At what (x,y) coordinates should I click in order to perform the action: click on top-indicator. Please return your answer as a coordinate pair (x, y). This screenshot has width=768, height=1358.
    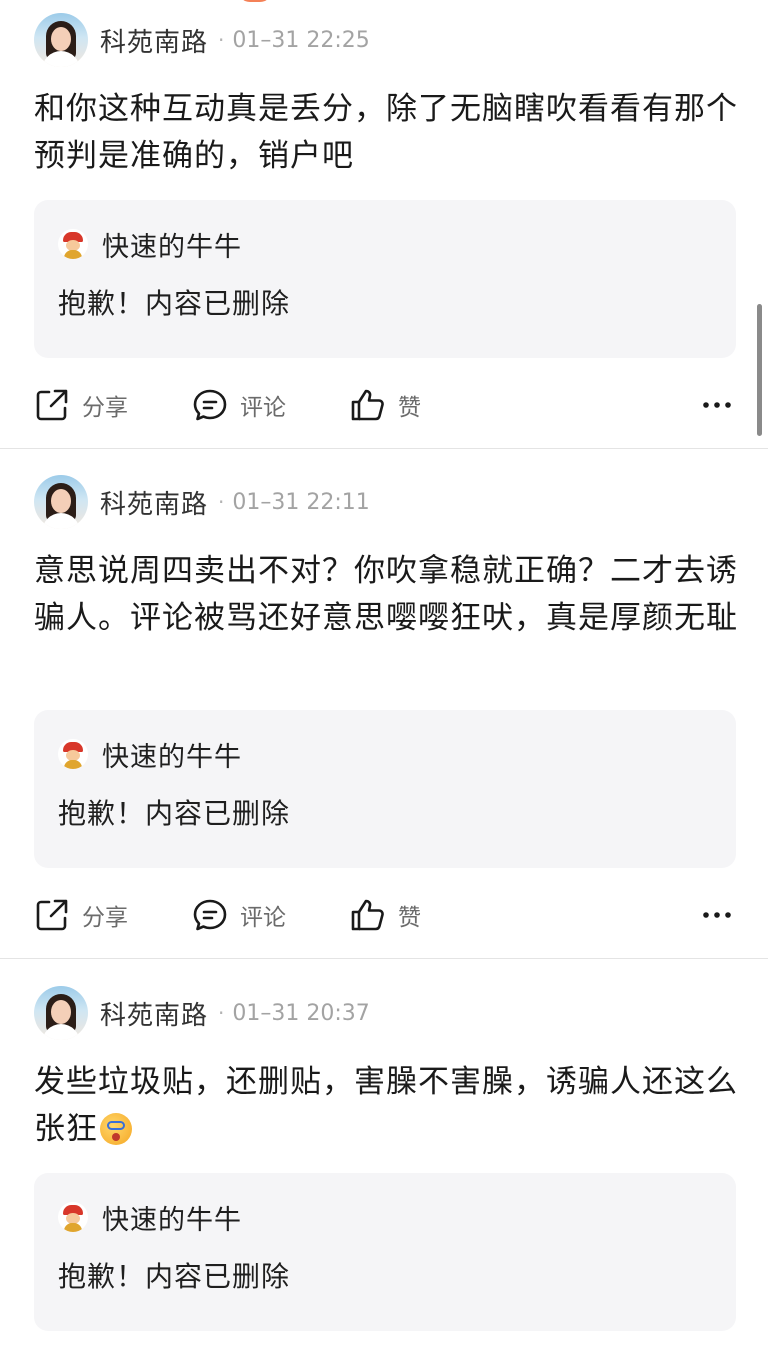
    Looking at the image, I should click on (255, 1).